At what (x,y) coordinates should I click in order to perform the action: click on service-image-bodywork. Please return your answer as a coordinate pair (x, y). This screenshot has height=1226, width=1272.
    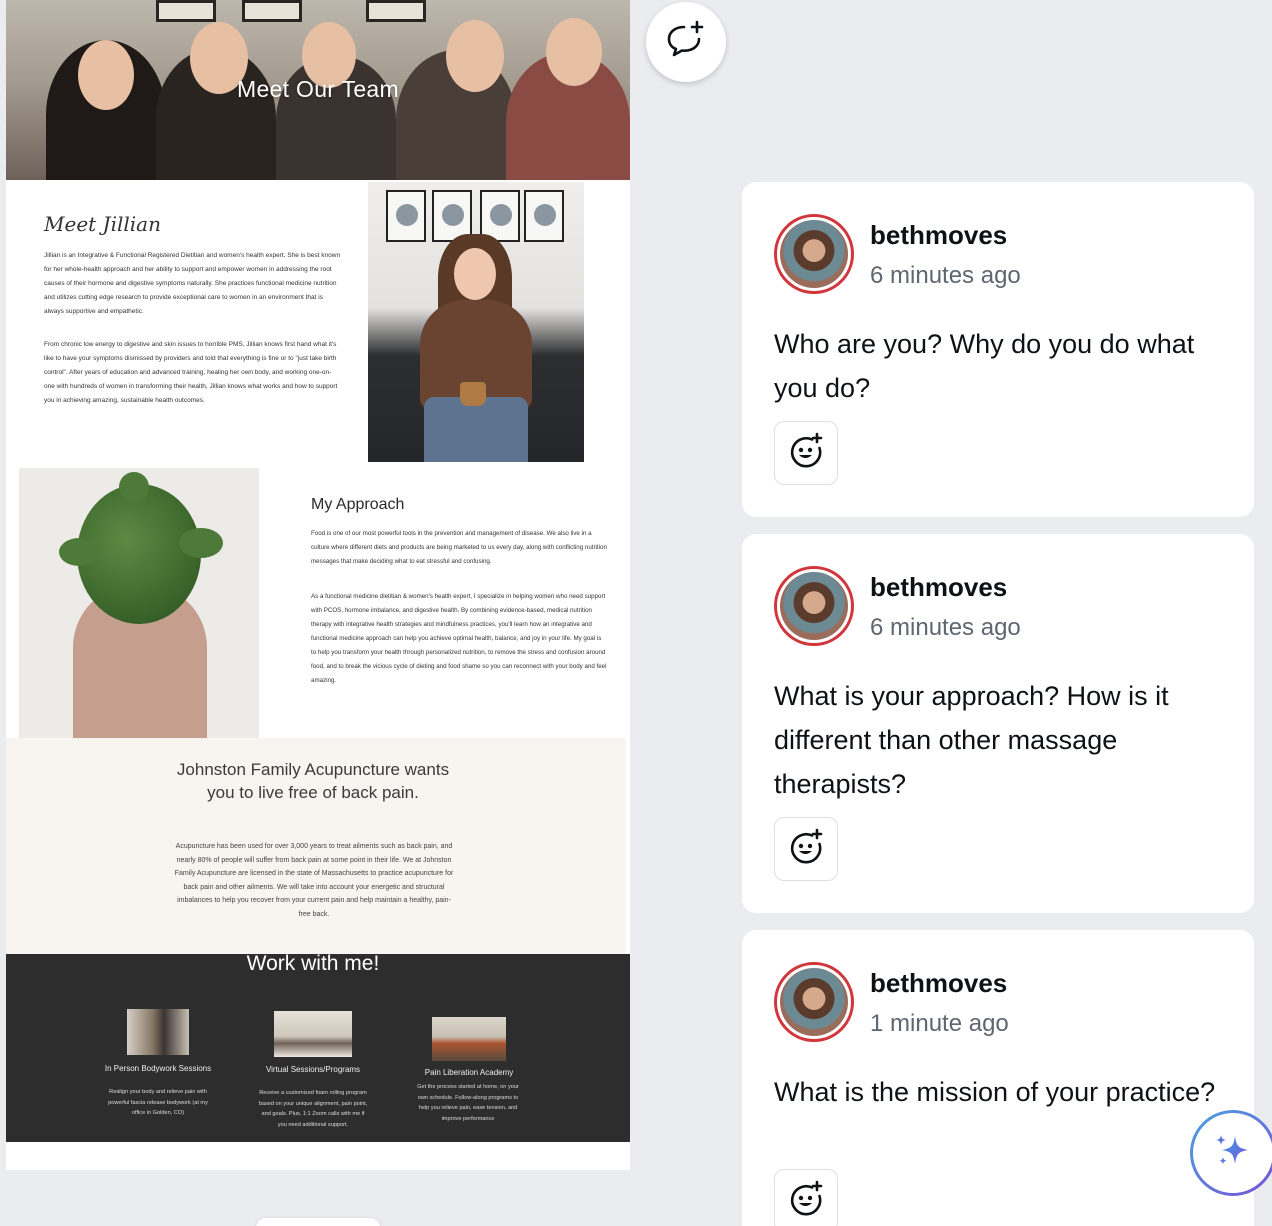
    Looking at the image, I should click on (158, 1032).